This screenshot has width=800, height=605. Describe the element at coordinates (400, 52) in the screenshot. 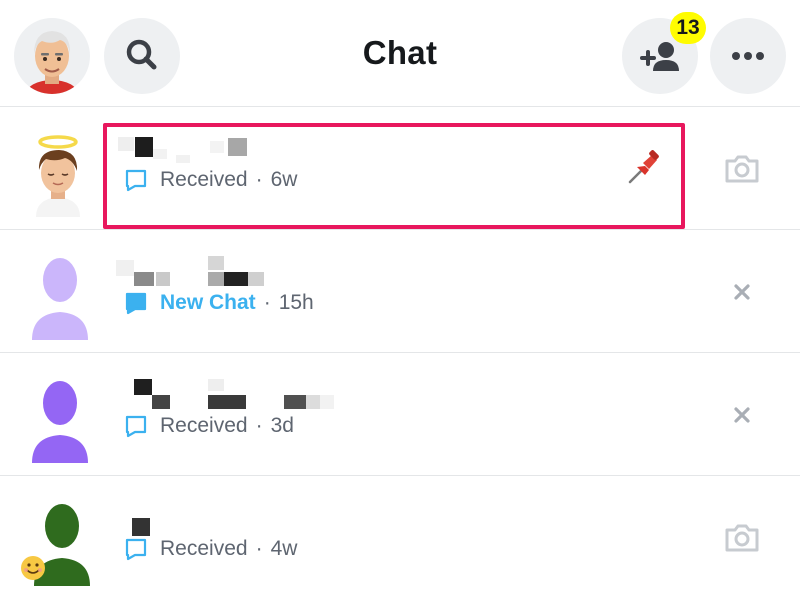

I see `page-title: Chat` at that location.